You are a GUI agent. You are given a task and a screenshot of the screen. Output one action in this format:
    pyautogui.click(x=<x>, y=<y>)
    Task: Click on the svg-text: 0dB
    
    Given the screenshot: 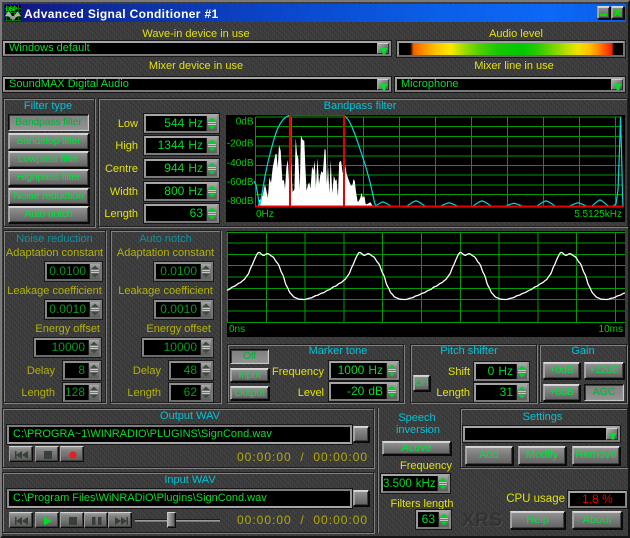 What is the action you would take?
    pyautogui.click(x=245, y=122)
    